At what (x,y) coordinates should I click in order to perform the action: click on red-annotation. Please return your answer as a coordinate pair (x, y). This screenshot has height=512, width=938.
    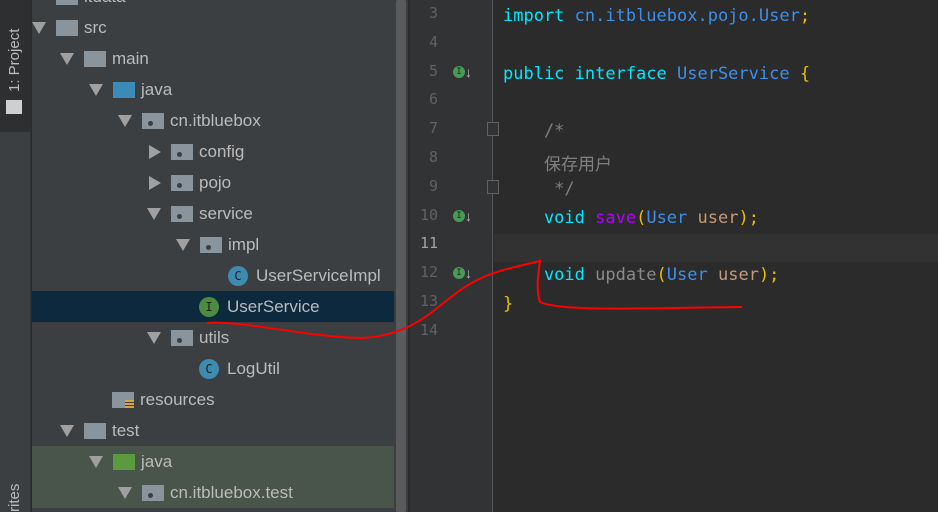
    Looking at the image, I should click on (474, 299).